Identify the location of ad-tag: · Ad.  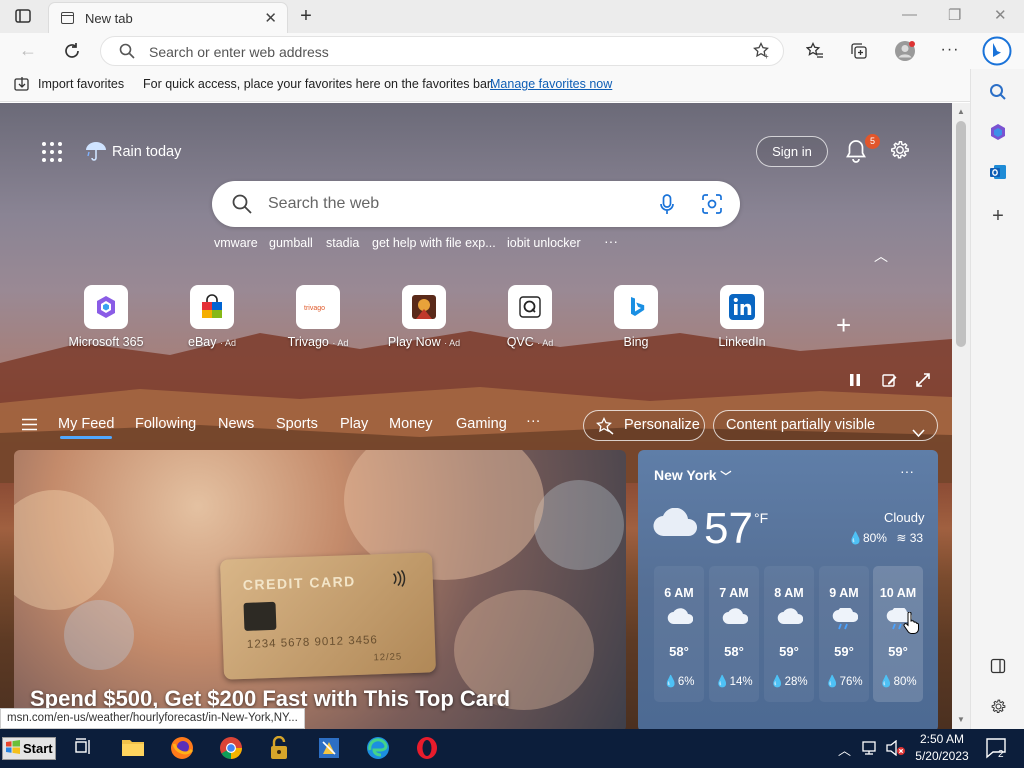
(227, 343).